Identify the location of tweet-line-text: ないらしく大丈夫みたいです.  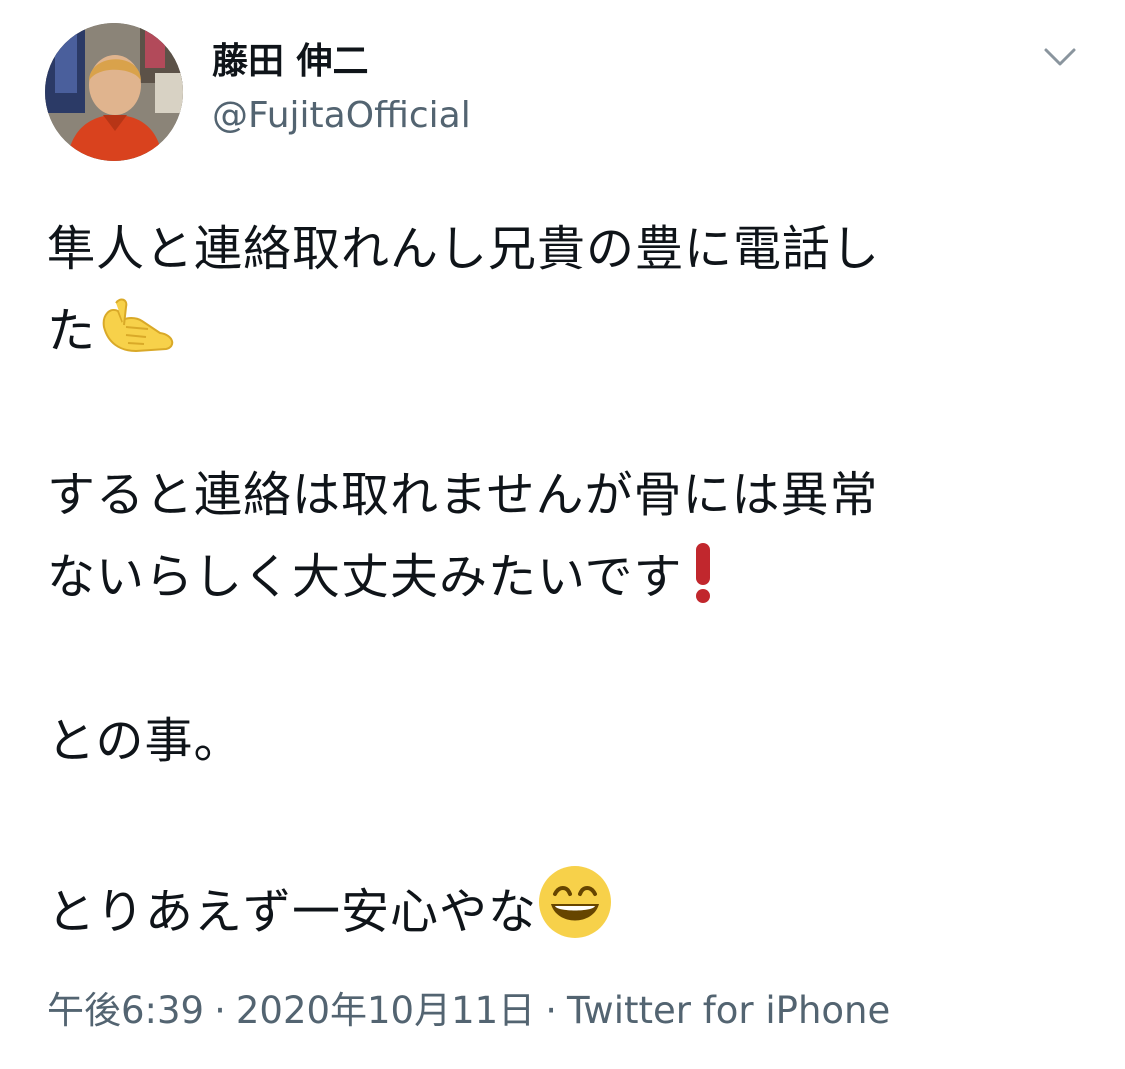
(365, 577).